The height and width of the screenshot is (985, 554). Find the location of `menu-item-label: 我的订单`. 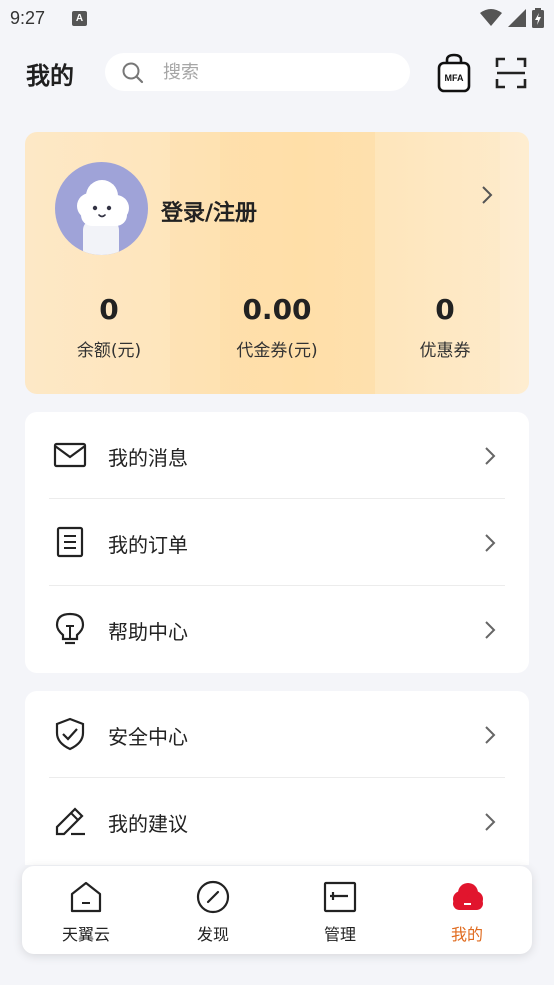

menu-item-label: 我的订单 is located at coordinates (148, 545).